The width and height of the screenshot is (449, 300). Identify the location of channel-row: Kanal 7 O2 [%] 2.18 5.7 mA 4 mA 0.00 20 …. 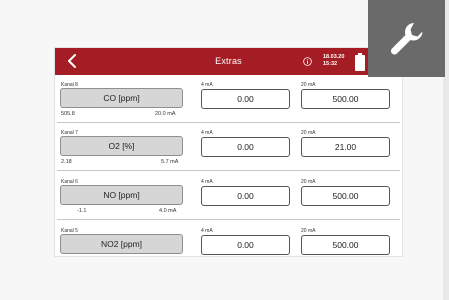
(228, 147).